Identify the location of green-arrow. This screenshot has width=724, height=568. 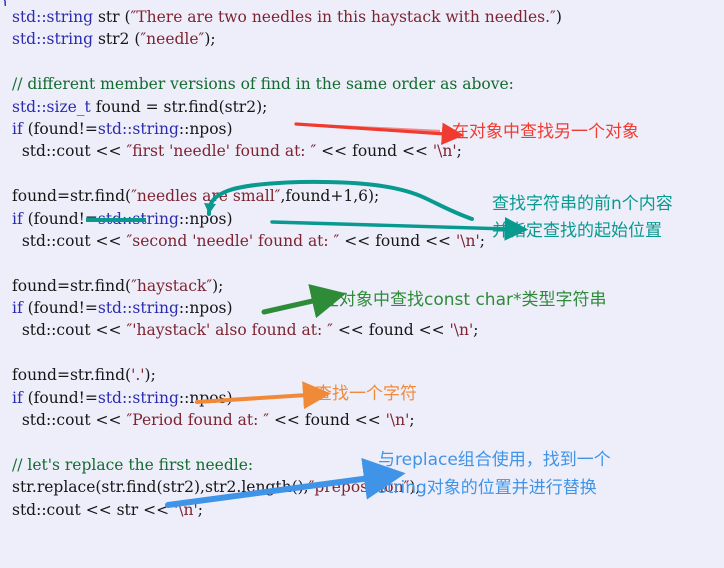
(304, 301).